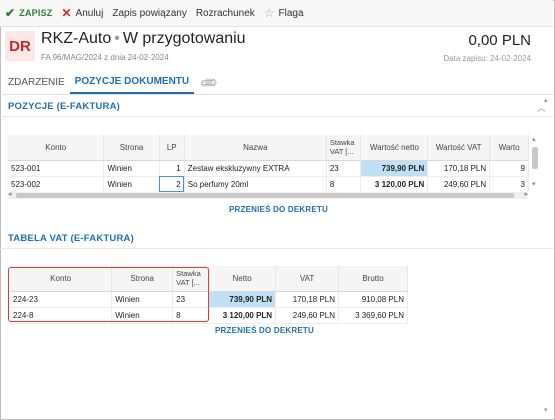  I want to click on cell-vat-value: 170,18 PLN, so click(459, 168).